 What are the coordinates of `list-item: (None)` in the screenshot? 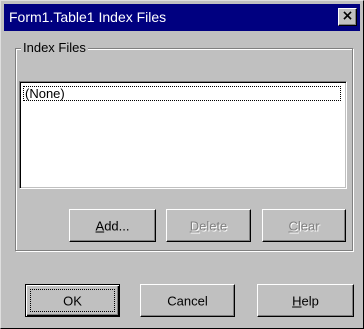 It's located at (182, 93).